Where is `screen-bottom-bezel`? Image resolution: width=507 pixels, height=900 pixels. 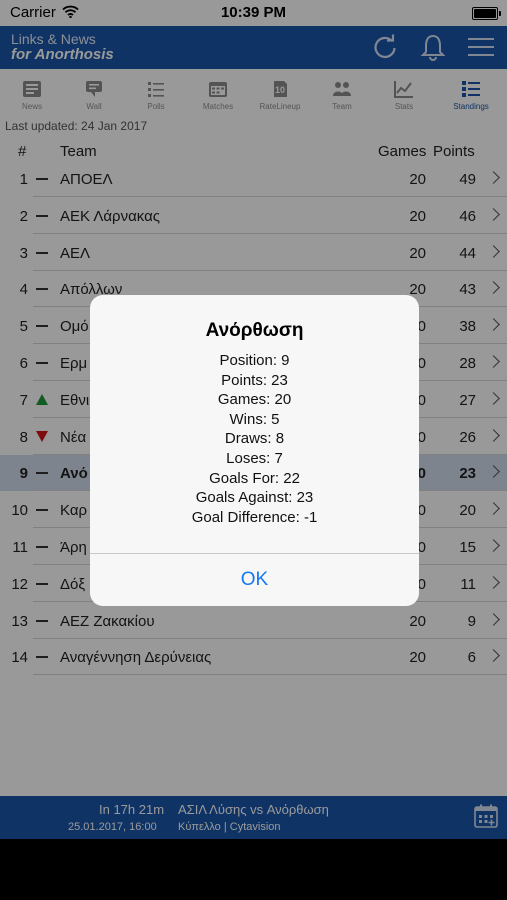 screen-bottom-bezel is located at coordinates (253, 869).